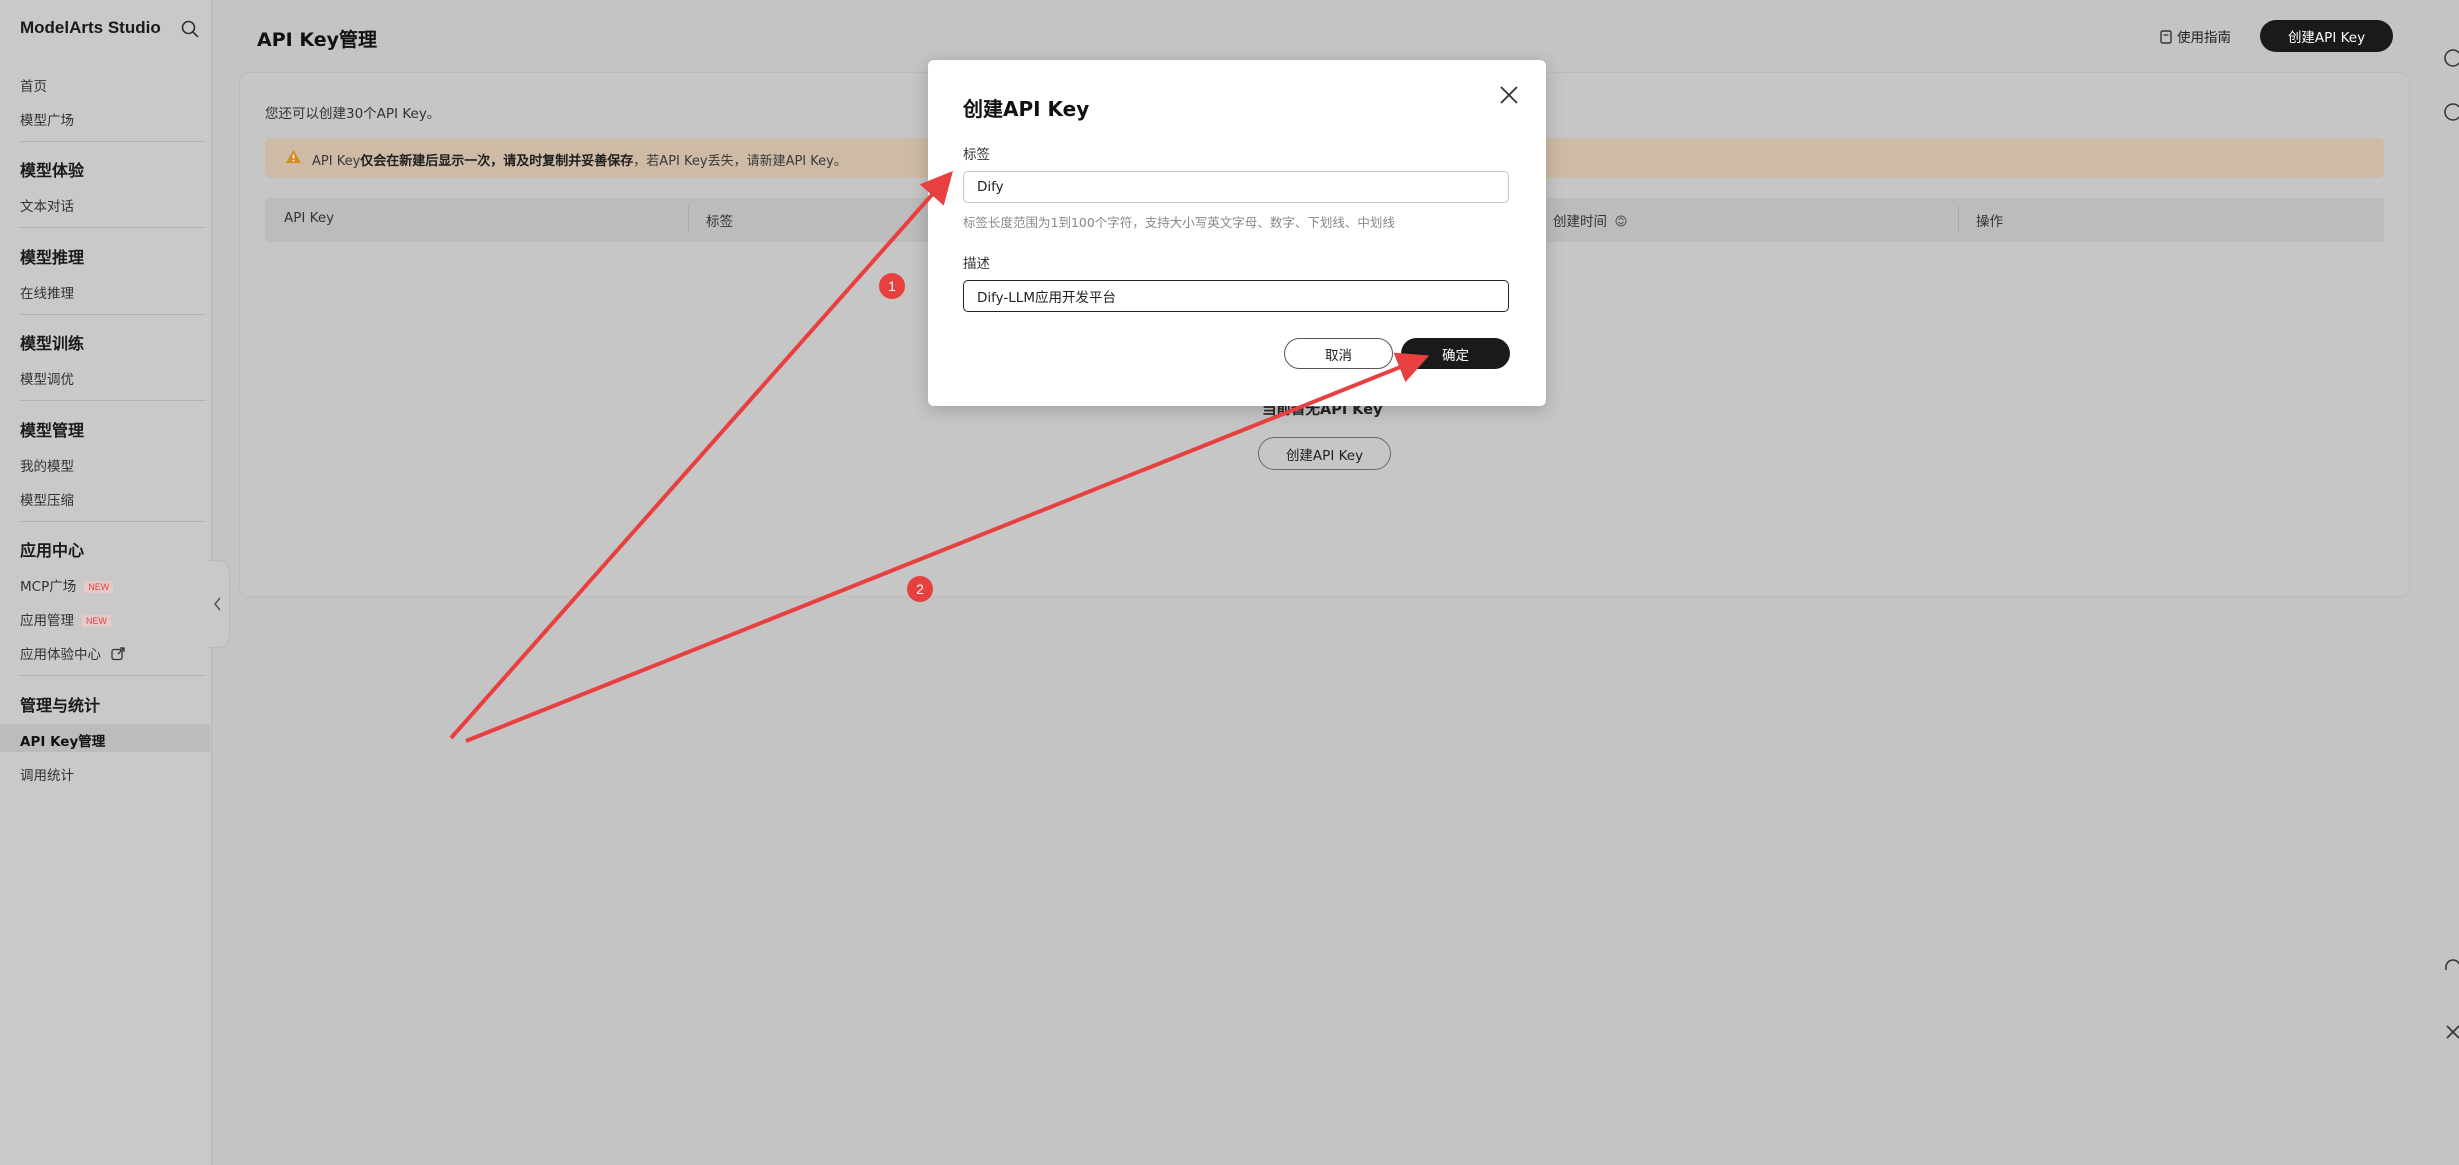 The image size is (2459, 1165). I want to click on column-header-api-key: API Key, so click(309, 218).